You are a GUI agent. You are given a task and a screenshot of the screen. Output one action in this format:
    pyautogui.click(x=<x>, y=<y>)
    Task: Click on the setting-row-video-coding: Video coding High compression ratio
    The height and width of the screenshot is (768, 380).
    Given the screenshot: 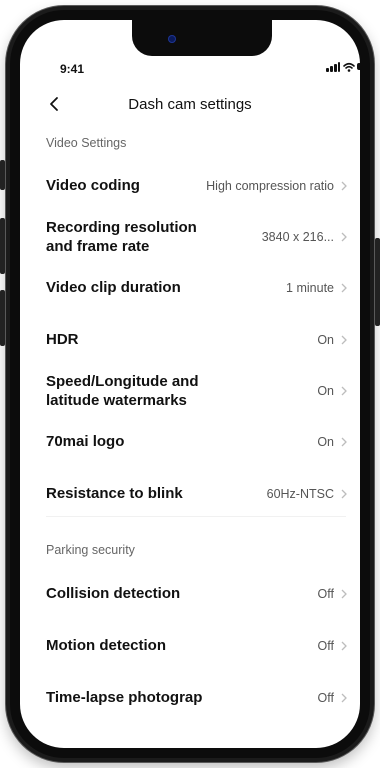 What is the action you would take?
    pyautogui.click(x=190, y=186)
    